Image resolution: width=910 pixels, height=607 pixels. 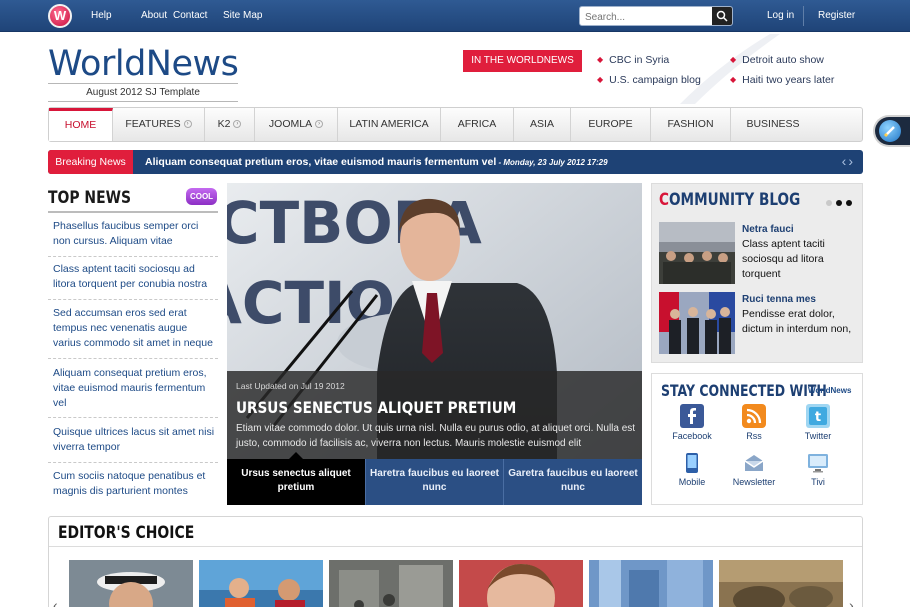 I want to click on facebook-link: Facebook, so click(x=692, y=422).